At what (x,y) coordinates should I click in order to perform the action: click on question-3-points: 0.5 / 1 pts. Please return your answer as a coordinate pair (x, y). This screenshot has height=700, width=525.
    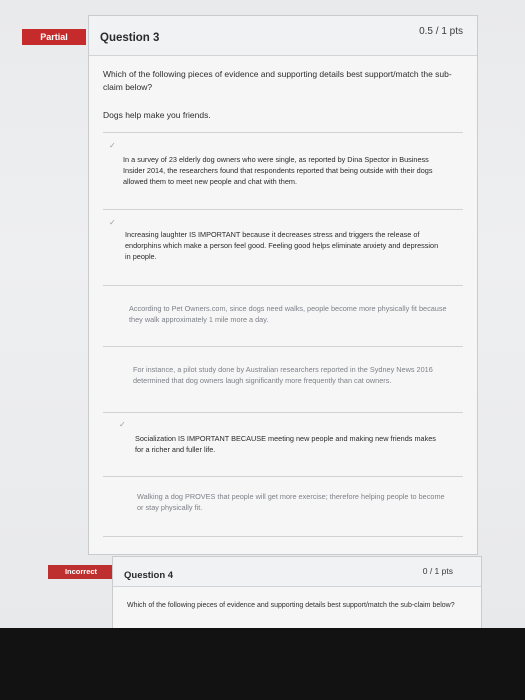
    Looking at the image, I should click on (441, 31).